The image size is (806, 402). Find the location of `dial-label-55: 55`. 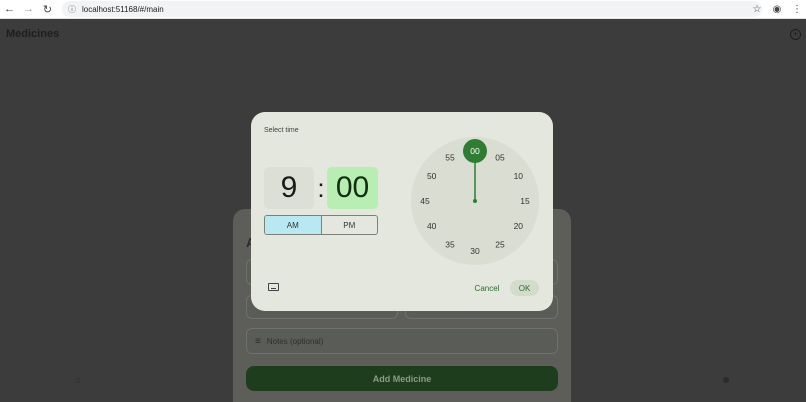

dial-label-55: 55 is located at coordinates (450, 158).